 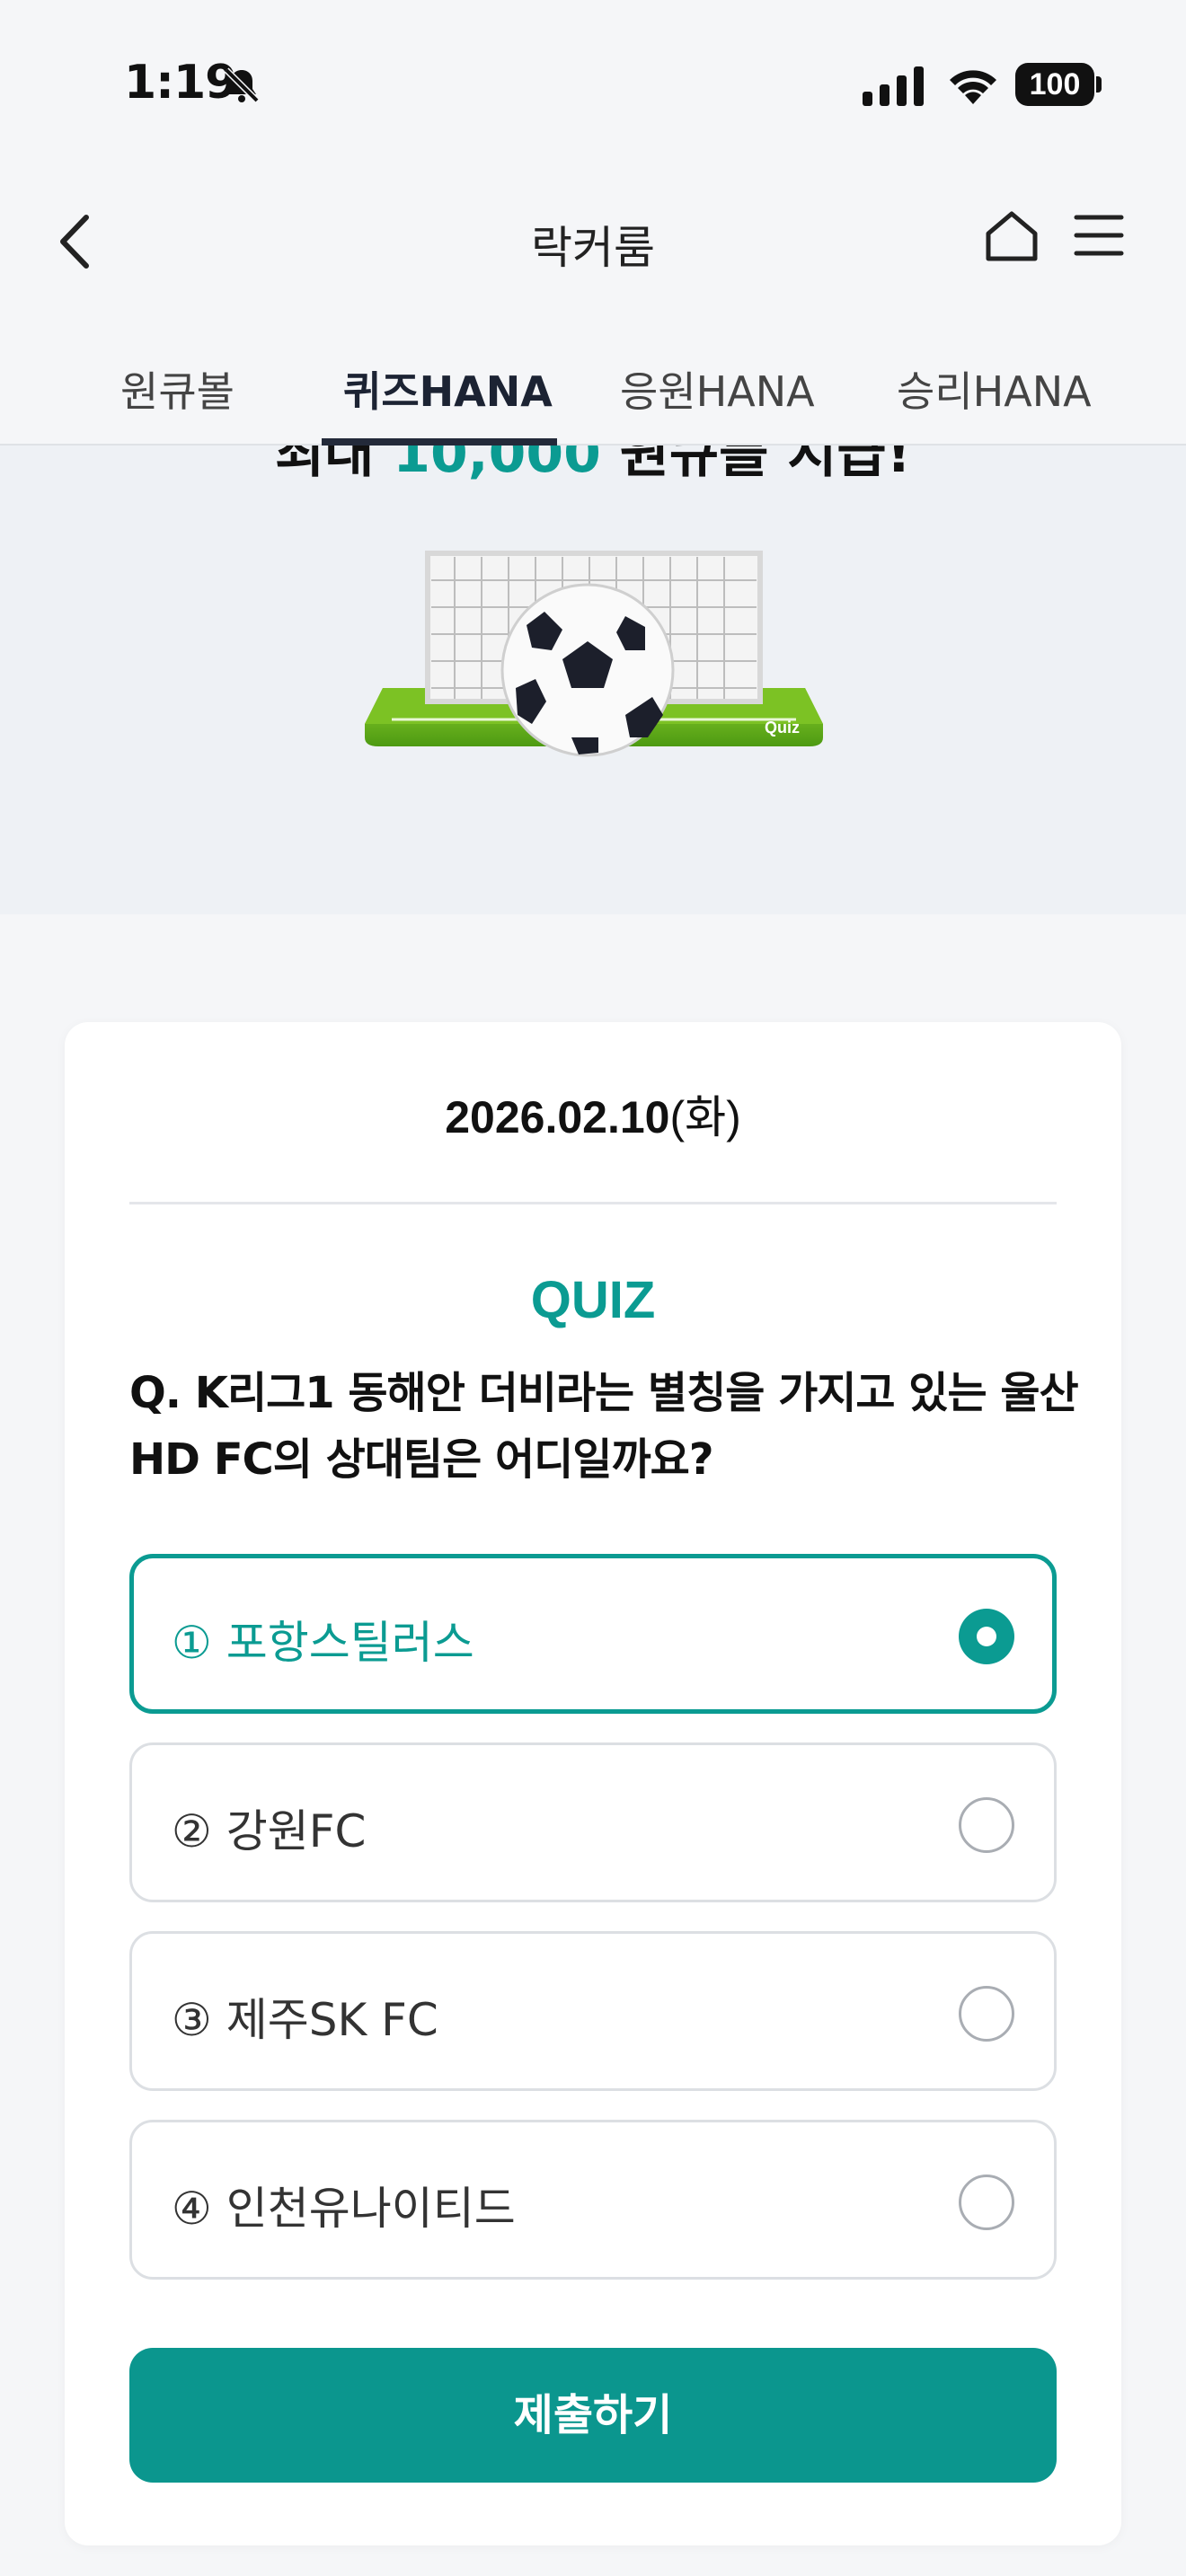 I want to click on nav-bar: 락커룸, so click(x=593, y=242).